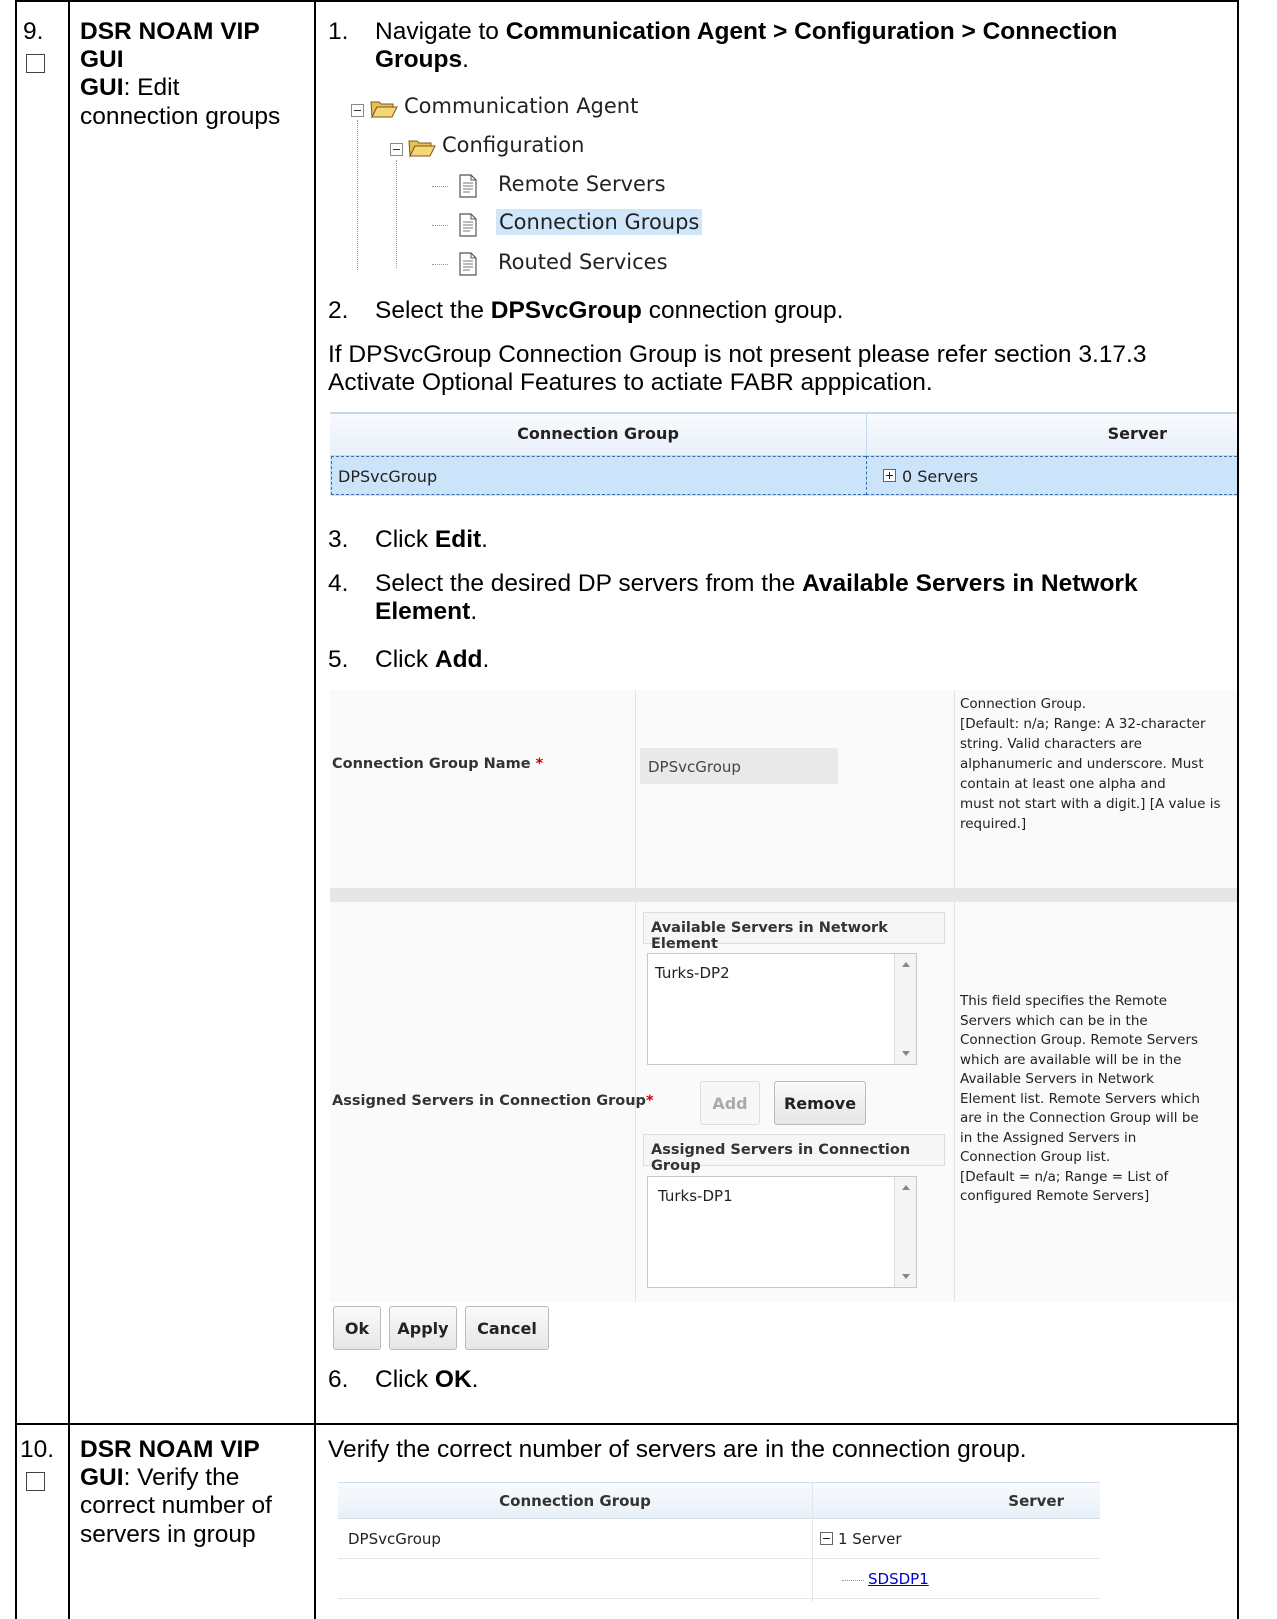 The height and width of the screenshot is (1619, 1277). Describe the element at coordinates (1082, 764) in the screenshot. I see `help-line: alphanumeric and underscore. Must` at that location.